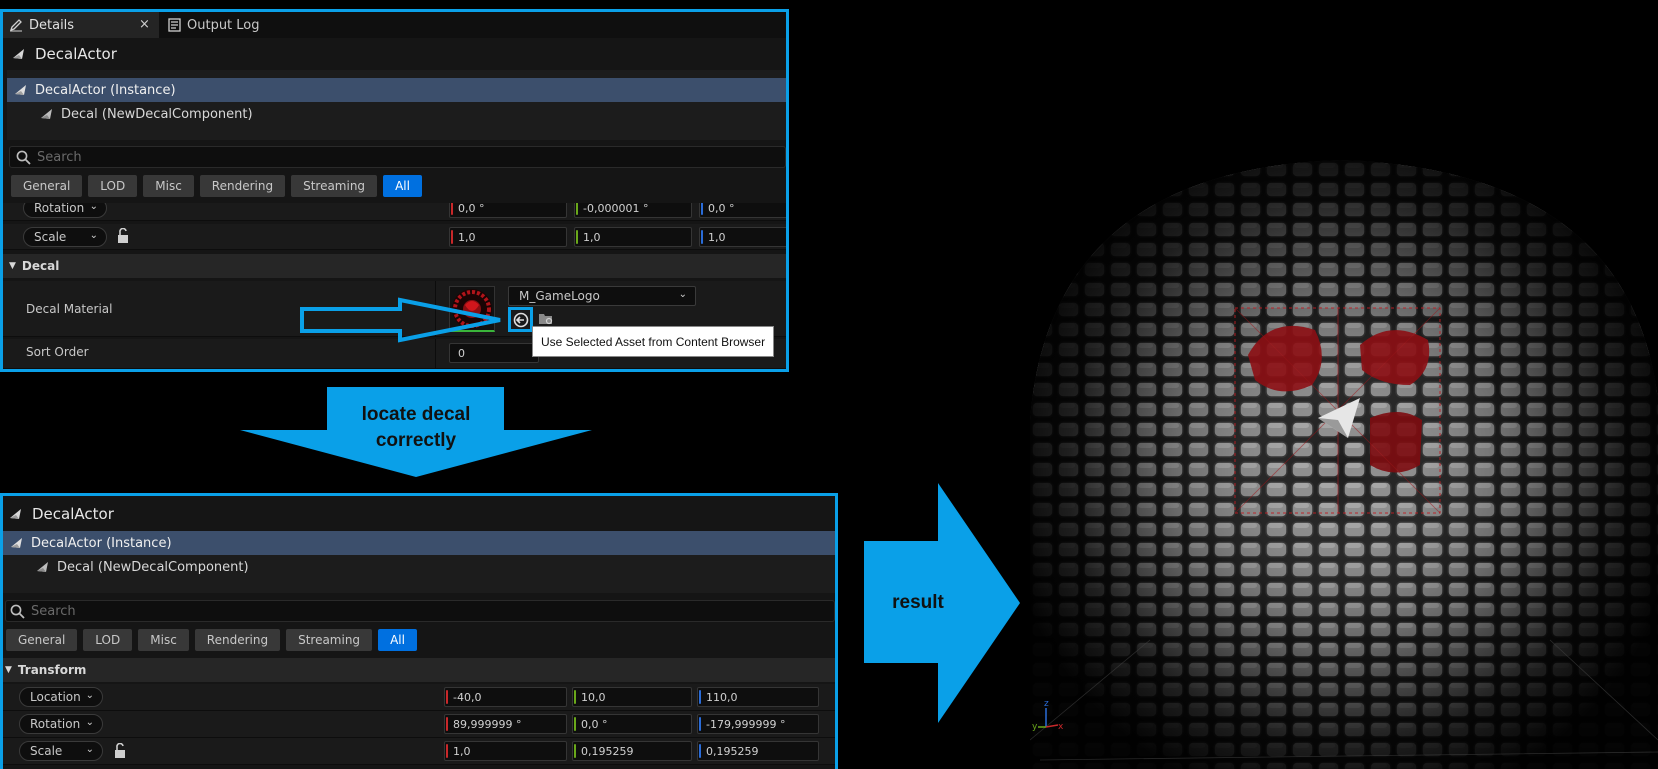 The width and height of the screenshot is (1658, 769). What do you see at coordinates (50, 237) in the screenshot?
I see `scale-label: Scale` at bounding box center [50, 237].